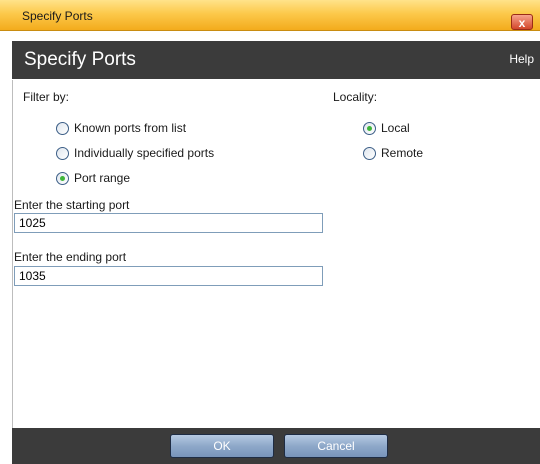  What do you see at coordinates (72, 205) in the screenshot?
I see `starting-port-label: Enter the starting port` at bounding box center [72, 205].